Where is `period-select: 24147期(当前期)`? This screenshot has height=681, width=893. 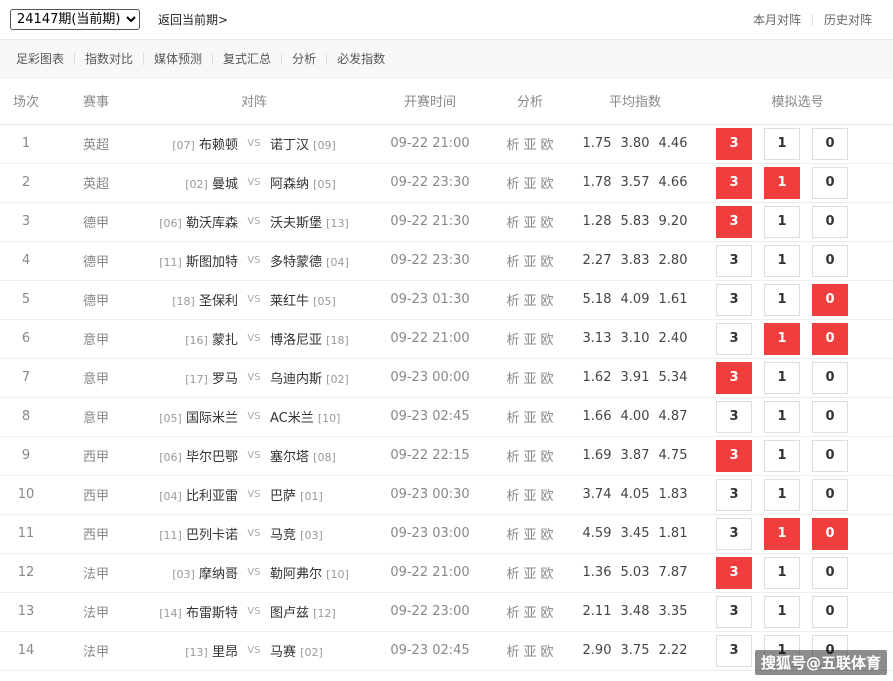 period-select: 24147期(当前期) is located at coordinates (75, 19).